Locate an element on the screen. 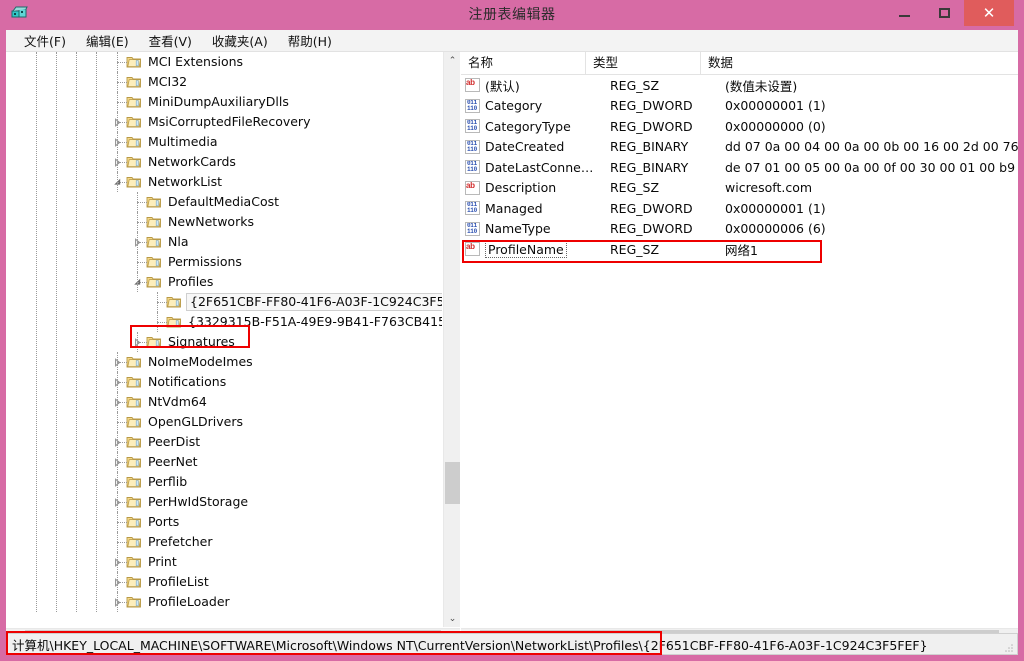 The height and width of the screenshot is (661, 1024). value-data-cell: 0x00000000 (0) is located at coordinates (775, 126).